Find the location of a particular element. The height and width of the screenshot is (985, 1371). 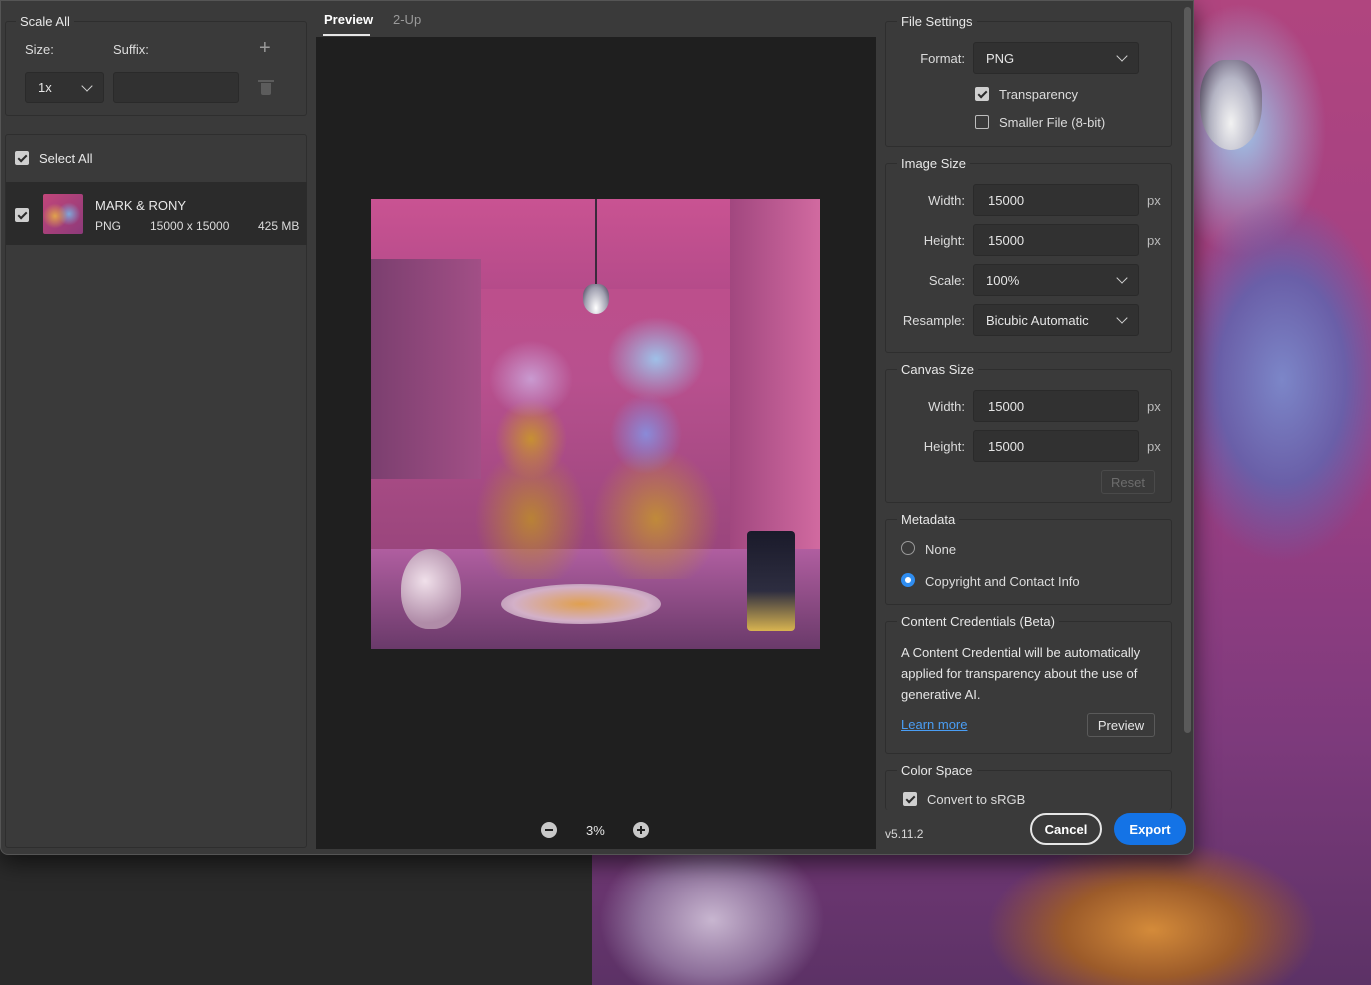

asset-checkbox is located at coordinates (22, 215).